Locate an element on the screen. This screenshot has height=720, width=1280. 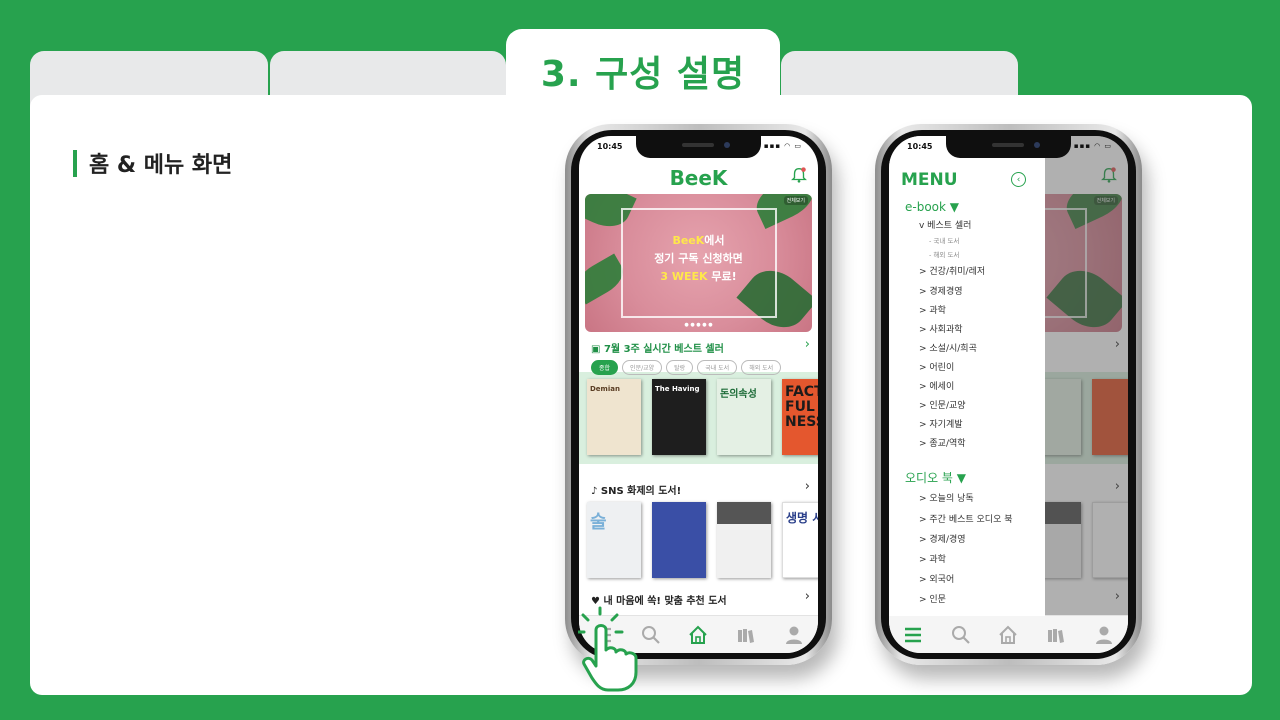
banner-more-button: 전체보기 is located at coordinates (795, 200).